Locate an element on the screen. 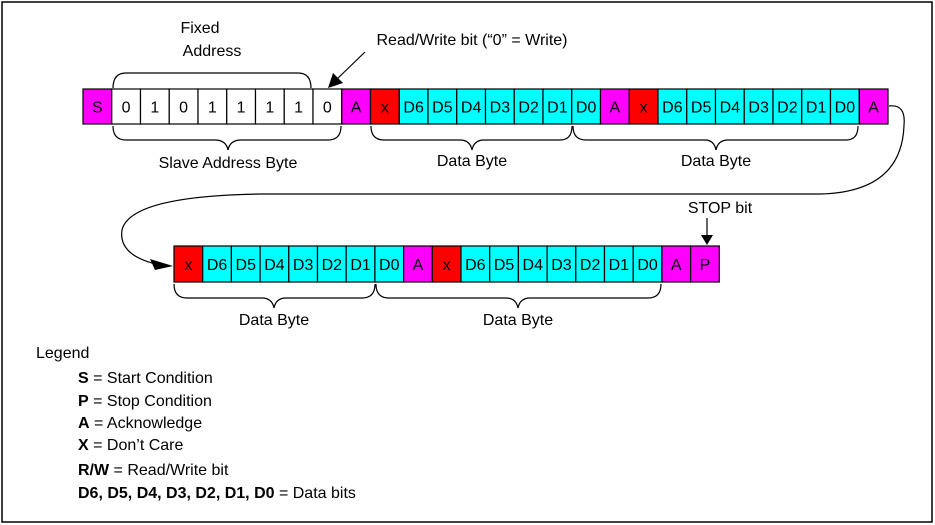  stop-arrow-head is located at coordinates (707, 240).